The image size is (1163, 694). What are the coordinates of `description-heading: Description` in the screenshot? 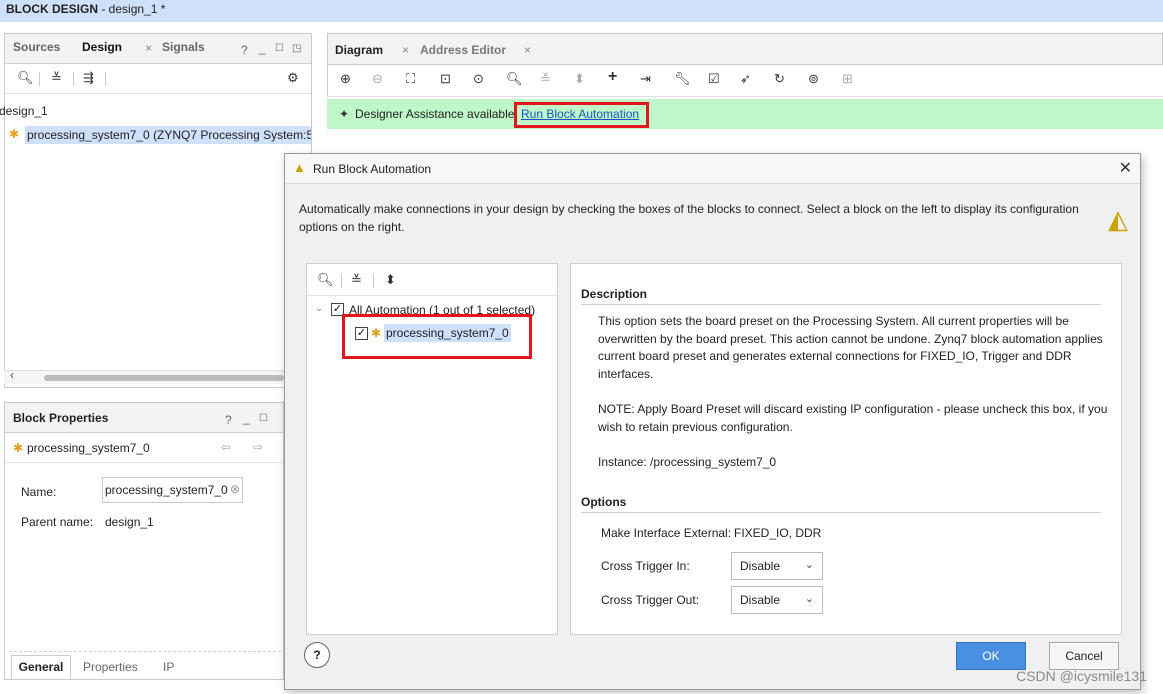 It's located at (614, 294).